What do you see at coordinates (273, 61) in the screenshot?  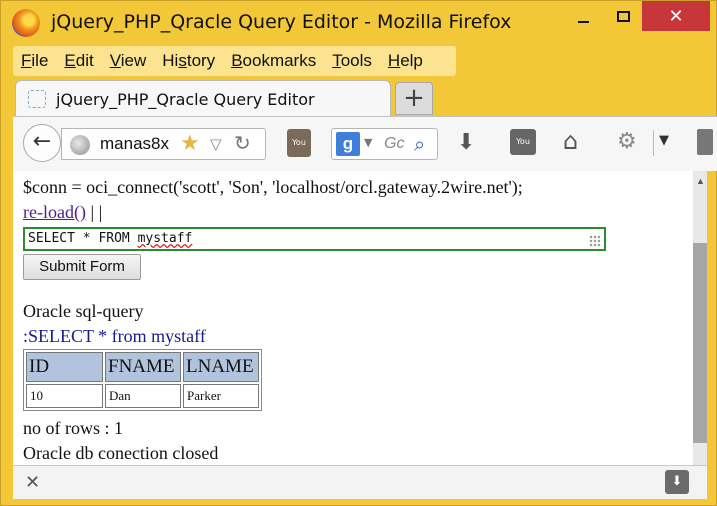 I see `menu-bookmarks: Bookmarks` at bounding box center [273, 61].